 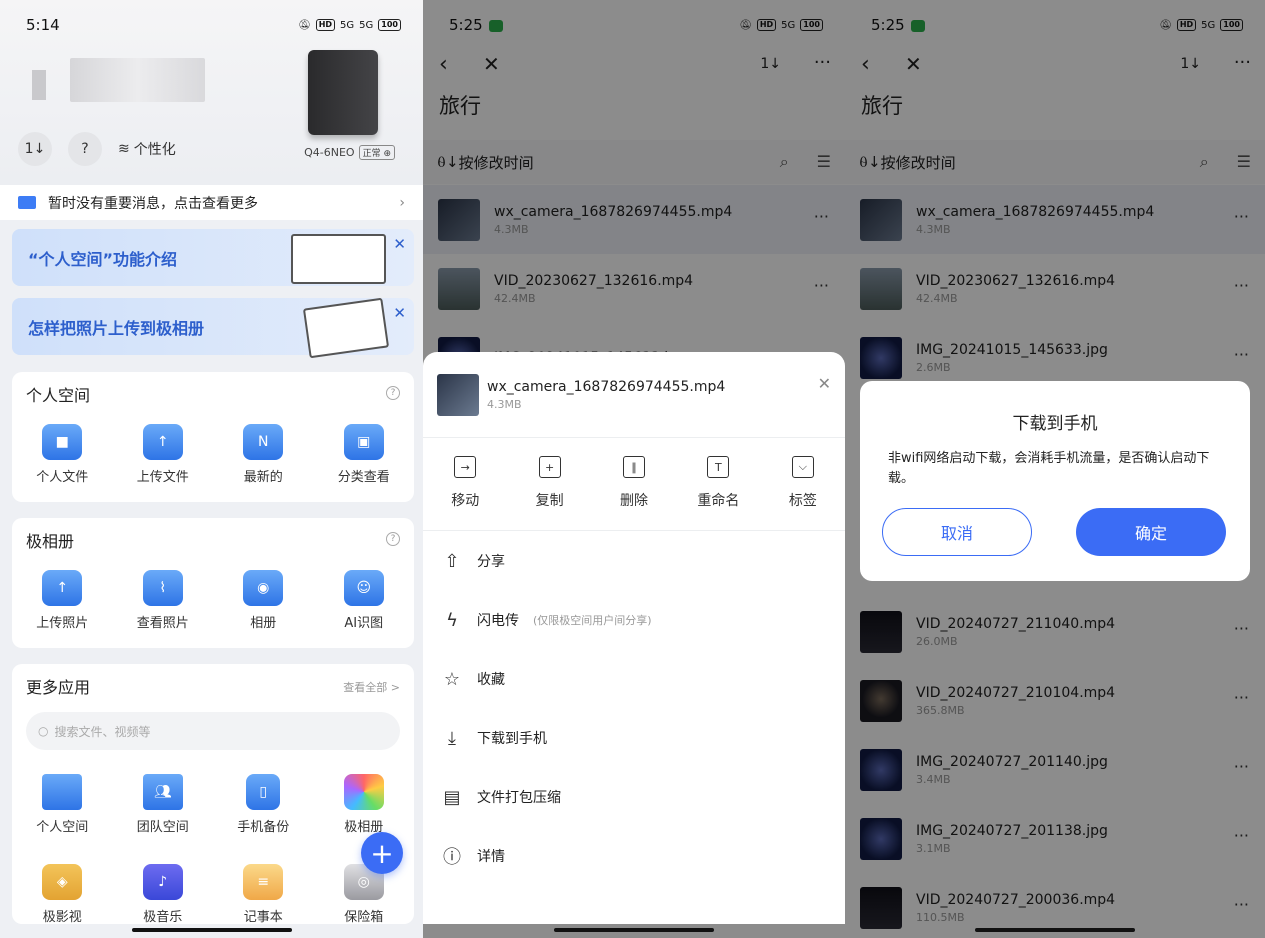 What do you see at coordinates (1049, 468) in the screenshot?
I see `dialog-body: 非wifi网络启动下载，会消耗手机流量，是否确认启动下载。` at bounding box center [1049, 468].